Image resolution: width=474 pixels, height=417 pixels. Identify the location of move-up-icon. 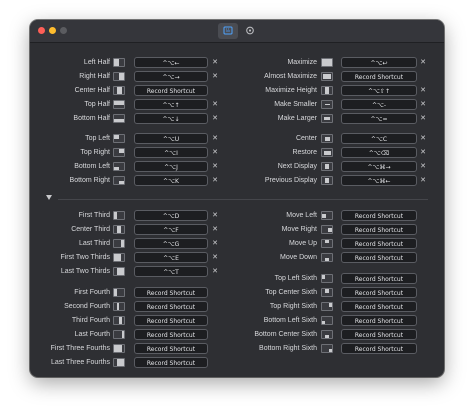
(327, 243).